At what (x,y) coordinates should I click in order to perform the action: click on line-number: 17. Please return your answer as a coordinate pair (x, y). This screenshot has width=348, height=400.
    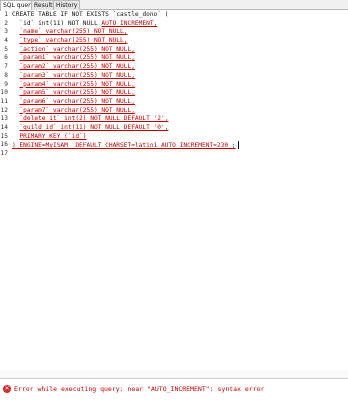
    Looking at the image, I should click on (4, 153).